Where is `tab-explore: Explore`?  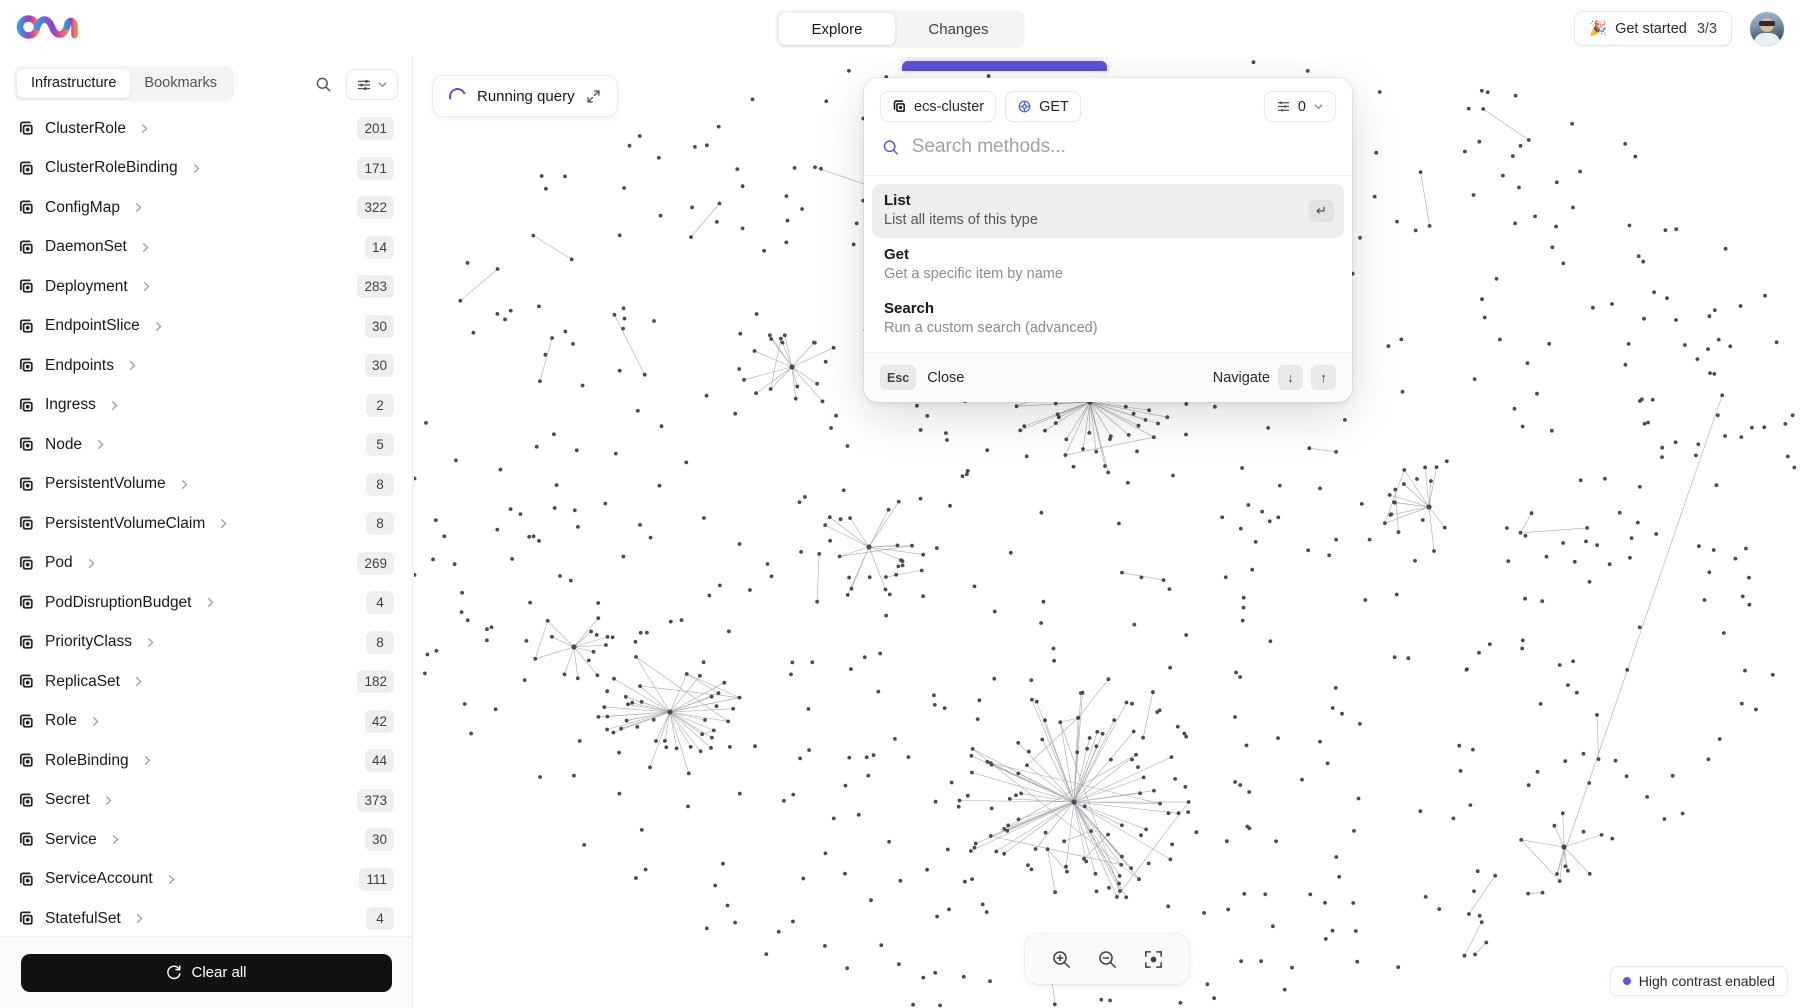 tab-explore: Explore is located at coordinates (837, 29).